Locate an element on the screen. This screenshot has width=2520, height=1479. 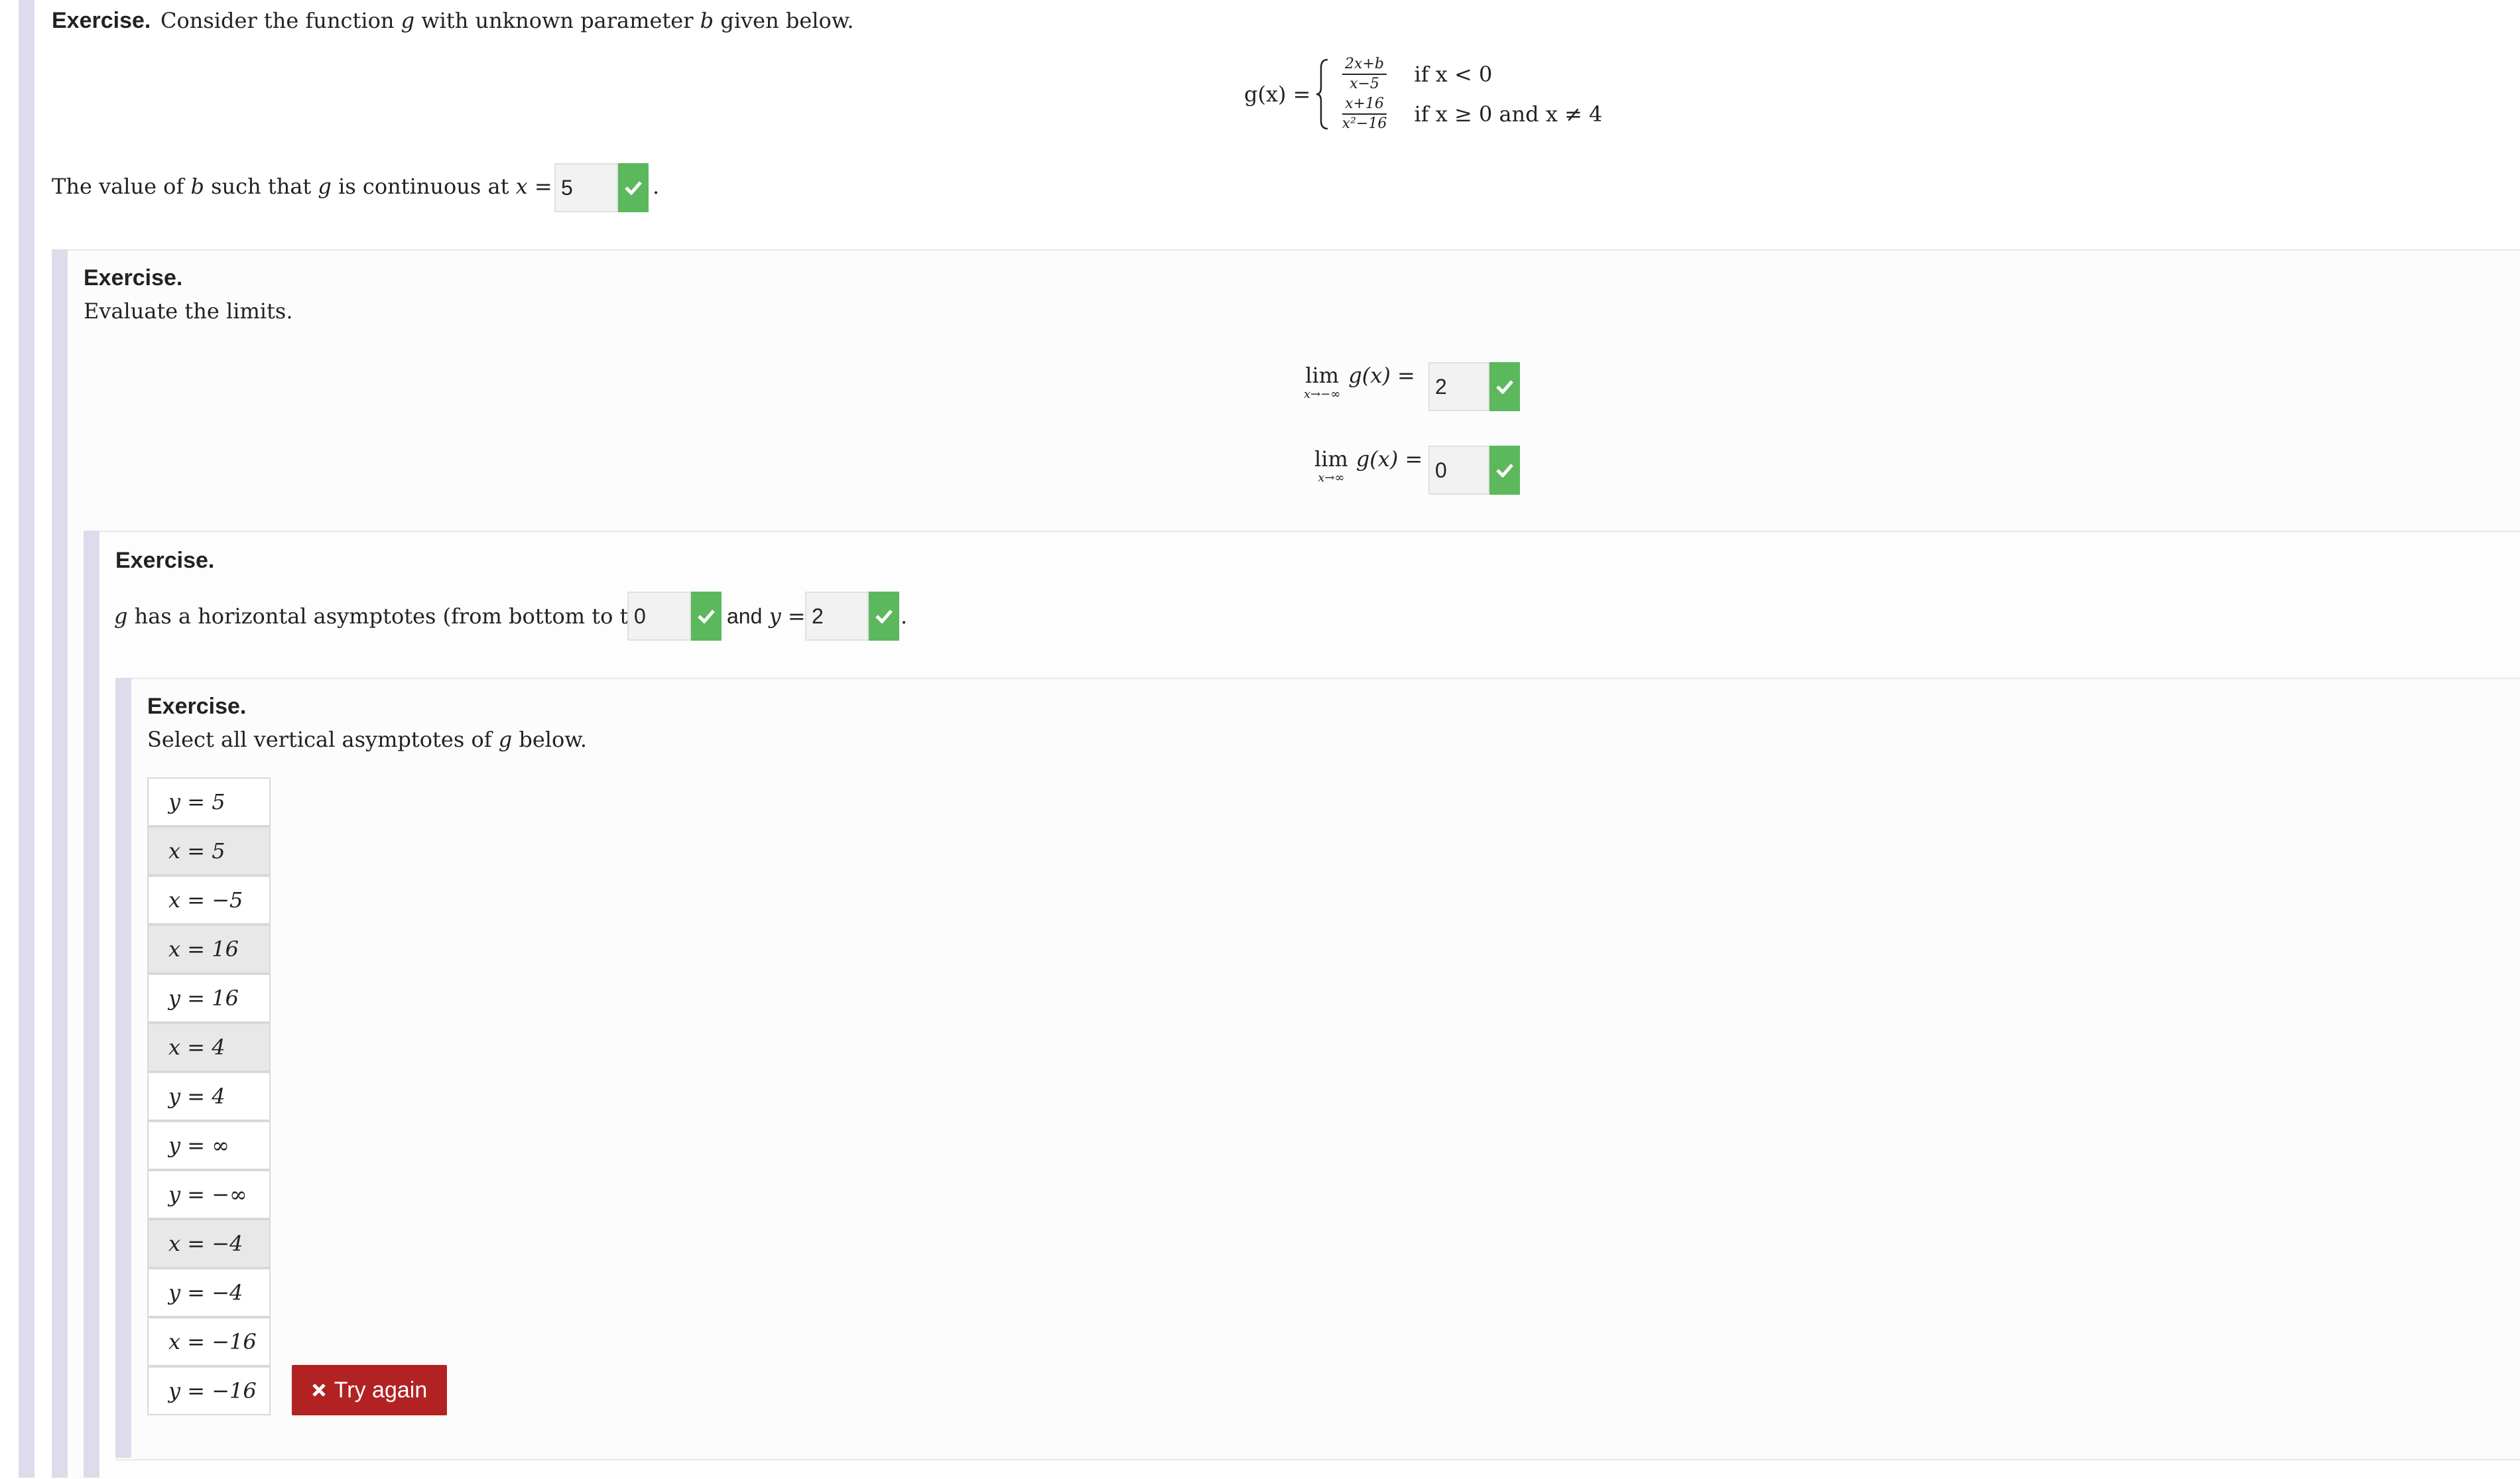
exercise-3-bar is located at coordinates (91, 1004).